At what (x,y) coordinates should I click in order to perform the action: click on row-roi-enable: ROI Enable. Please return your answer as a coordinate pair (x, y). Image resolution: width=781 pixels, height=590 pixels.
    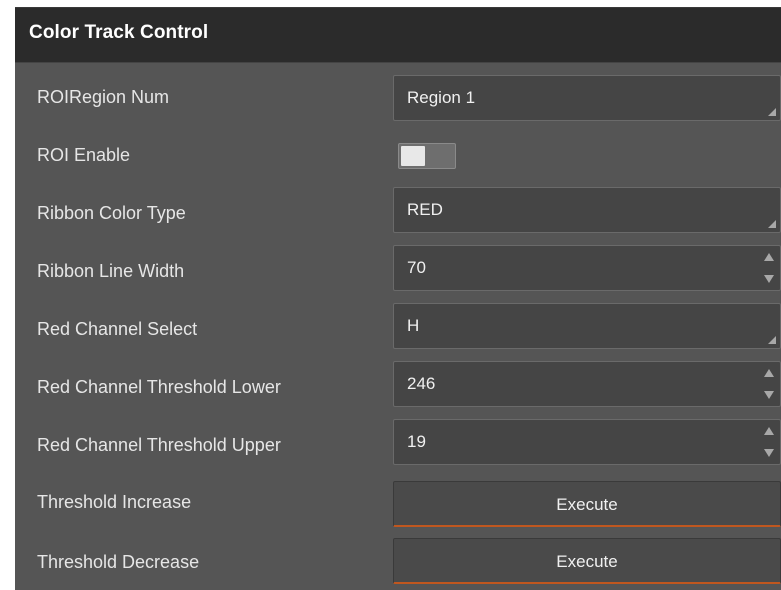
    Looking at the image, I should click on (398, 156).